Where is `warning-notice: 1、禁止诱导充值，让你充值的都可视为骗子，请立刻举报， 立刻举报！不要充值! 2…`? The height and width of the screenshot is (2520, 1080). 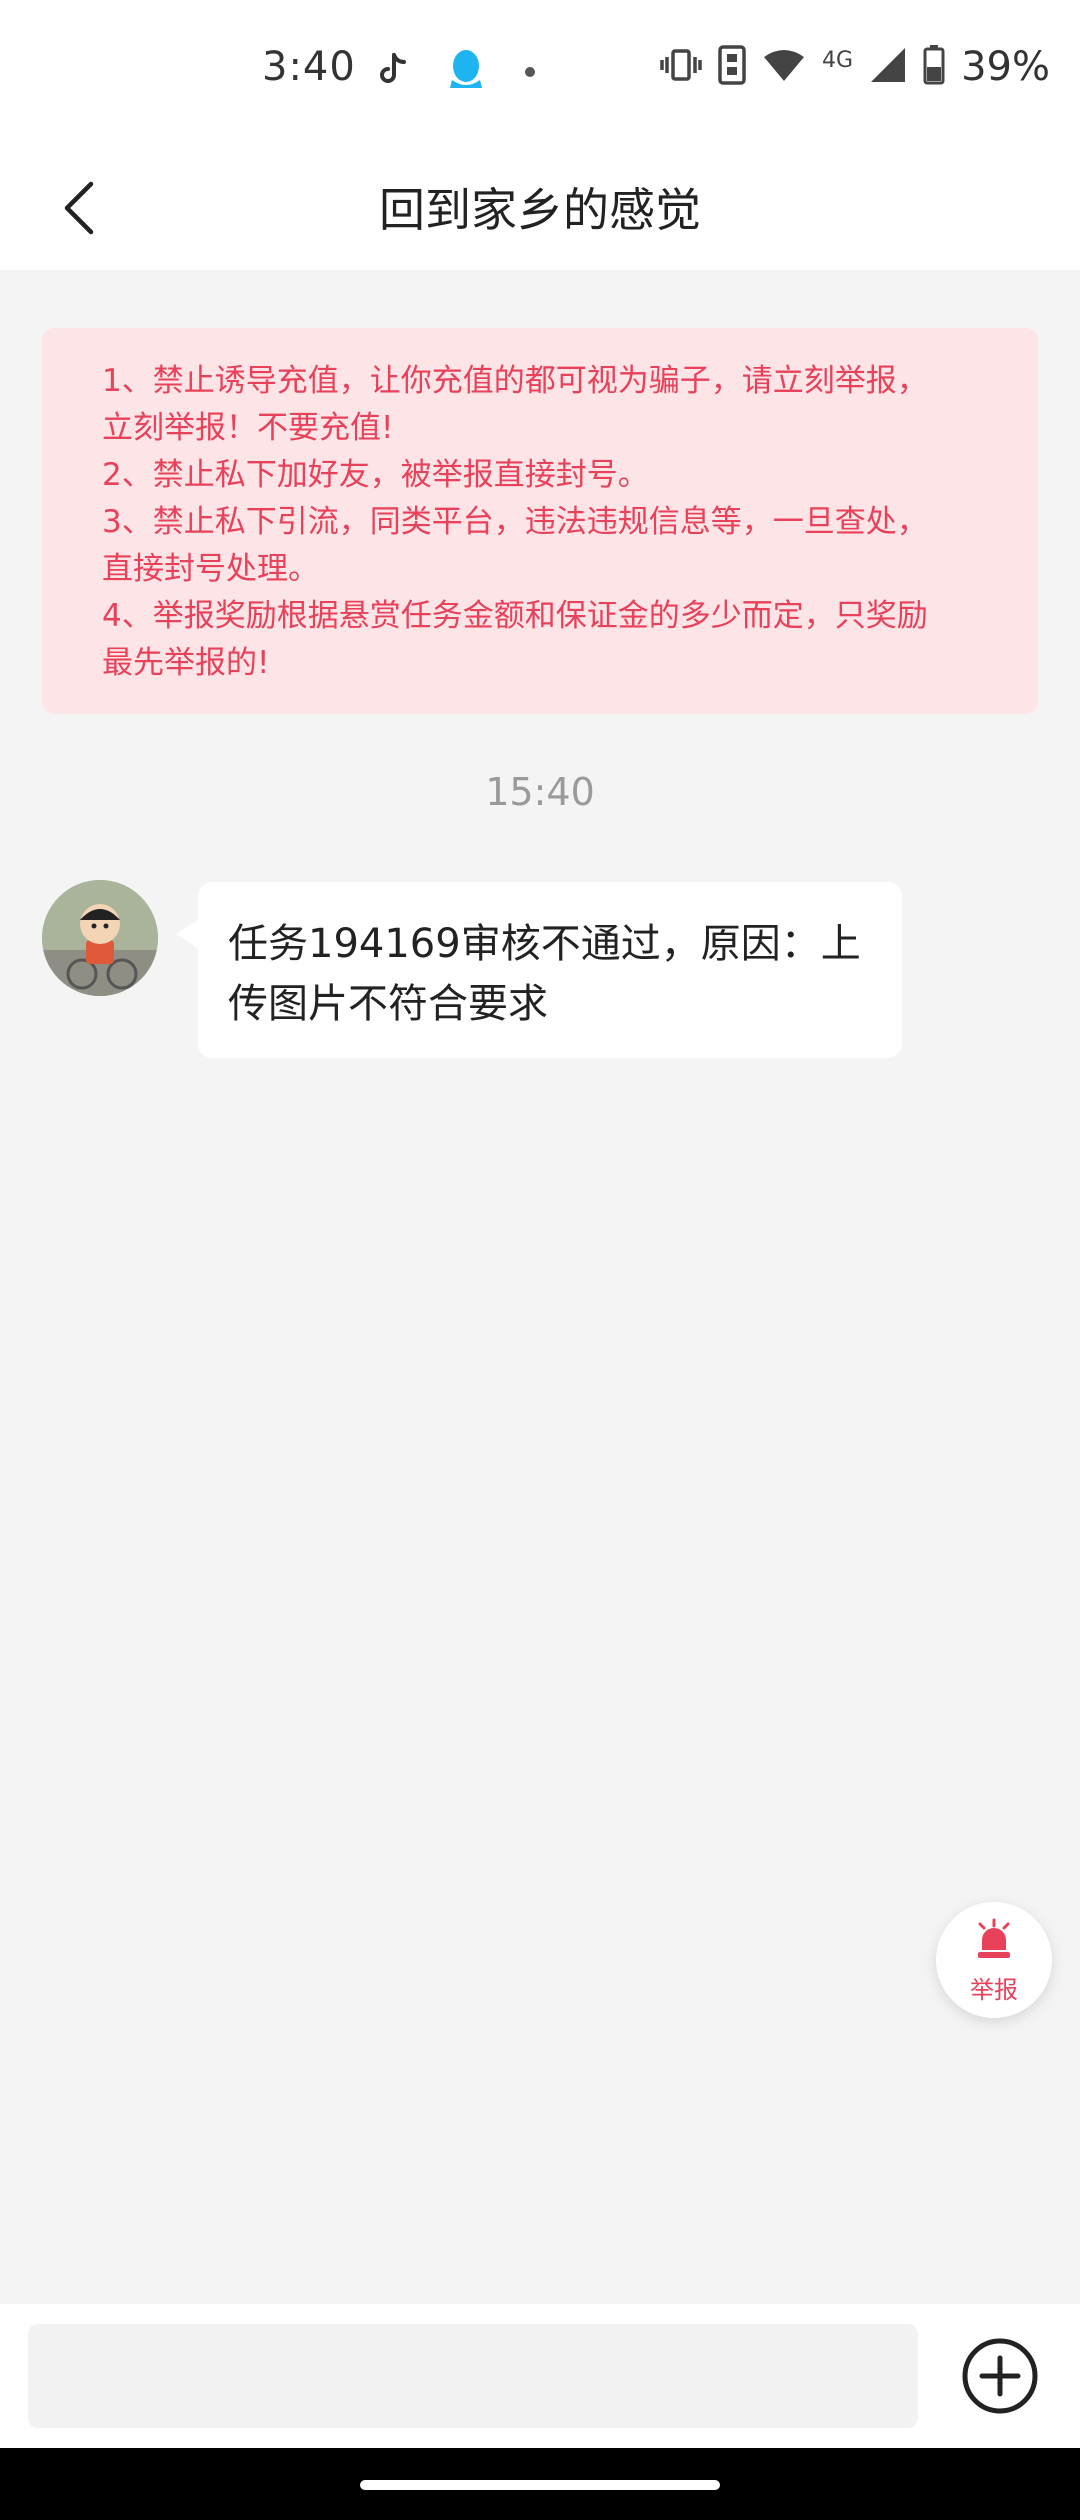 warning-notice: 1、禁止诱导充值，让你充值的都可视为骗子，请立刻举报， 立刻举报！不要充值! 2… is located at coordinates (540, 521).